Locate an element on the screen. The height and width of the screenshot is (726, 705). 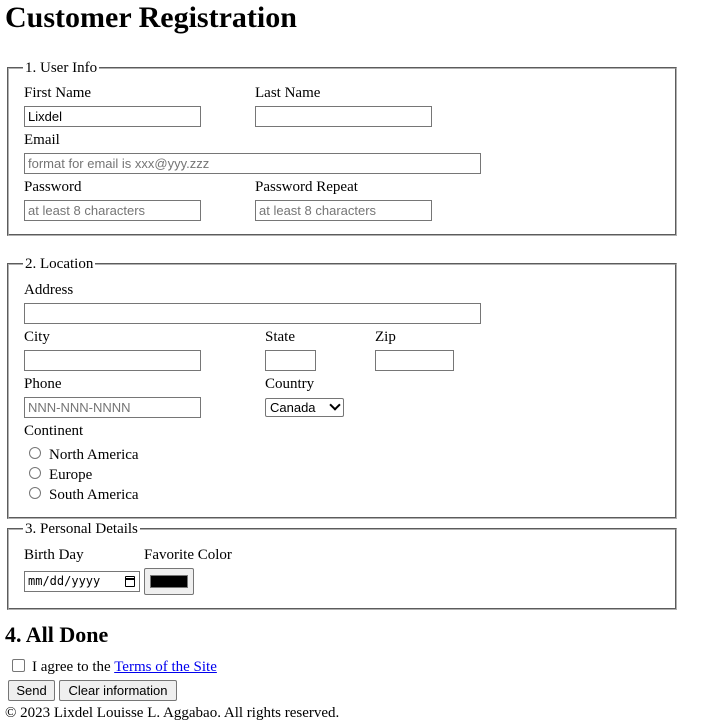
password-label: Password is located at coordinates (53, 187).